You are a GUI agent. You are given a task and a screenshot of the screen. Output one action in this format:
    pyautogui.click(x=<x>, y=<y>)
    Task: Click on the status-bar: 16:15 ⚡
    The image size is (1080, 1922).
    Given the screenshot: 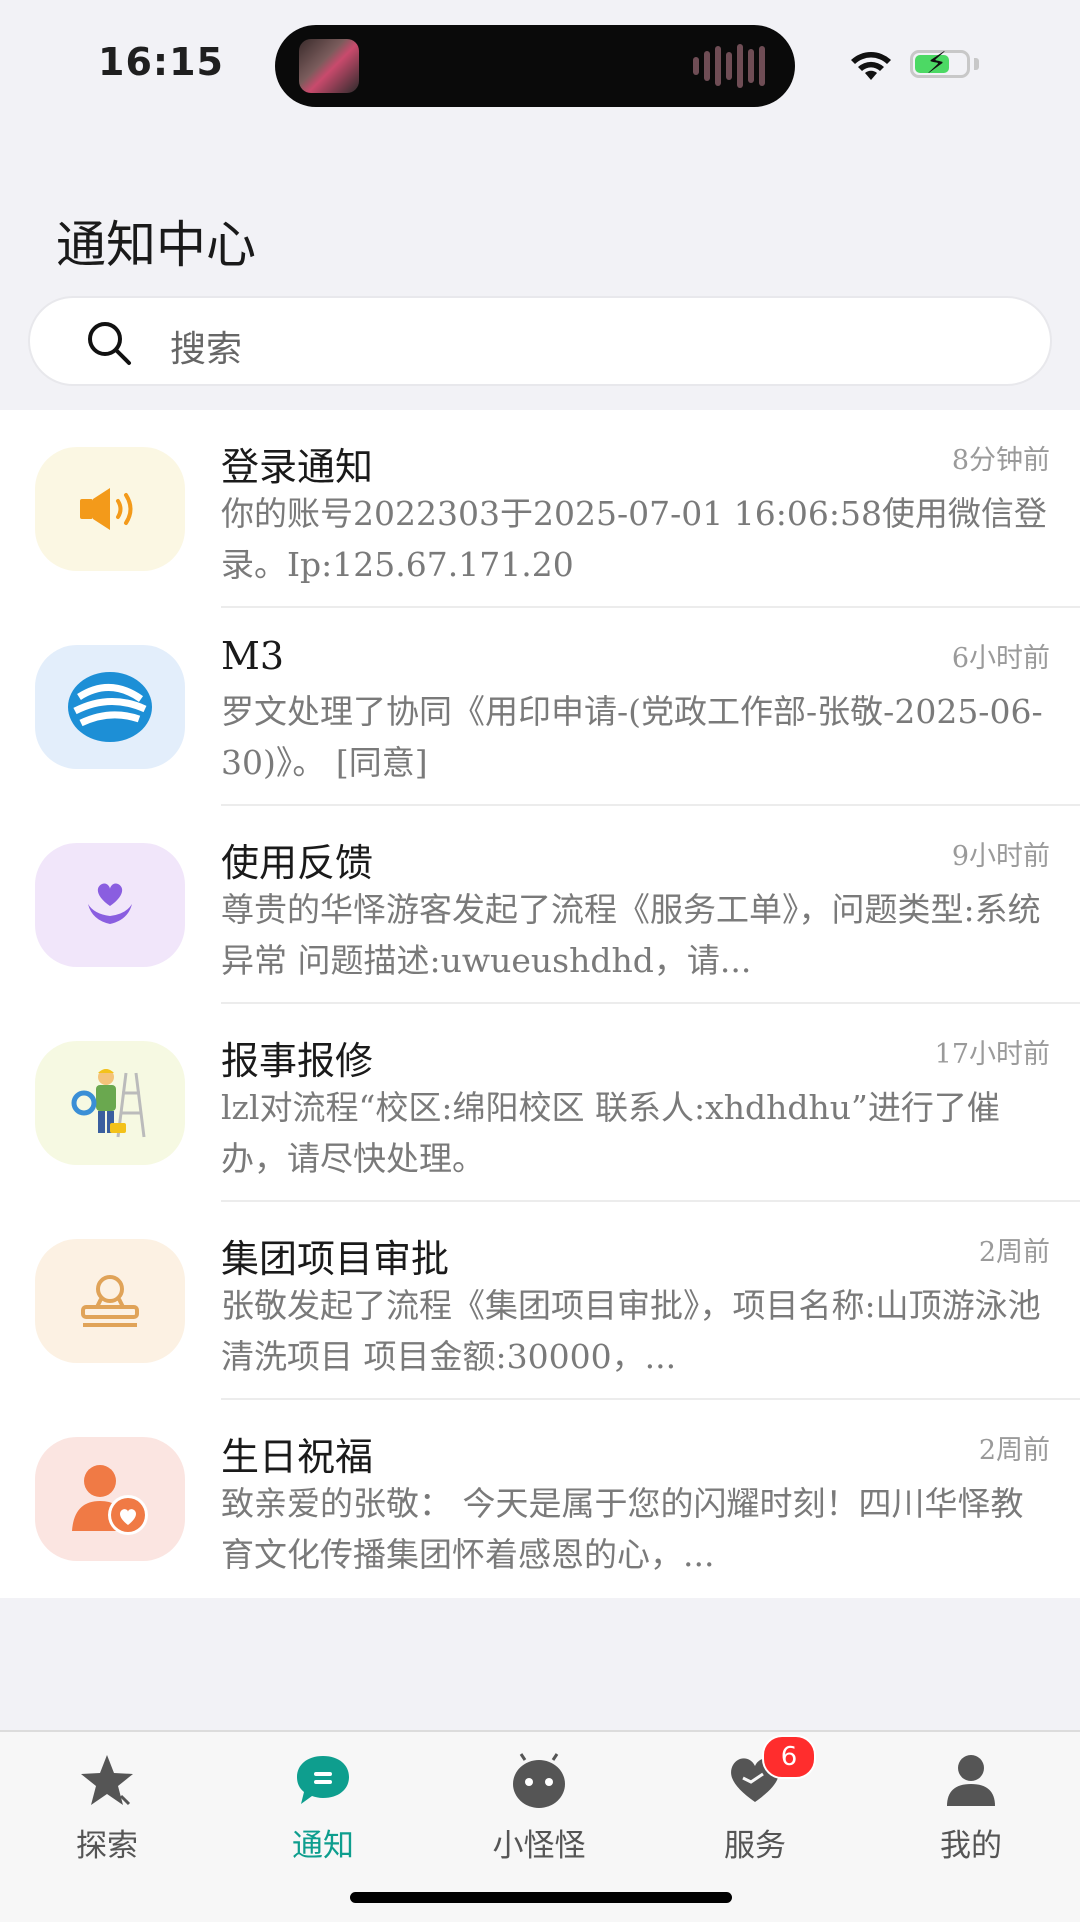 What is the action you would take?
    pyautogui.click(x=540, y=65)
    